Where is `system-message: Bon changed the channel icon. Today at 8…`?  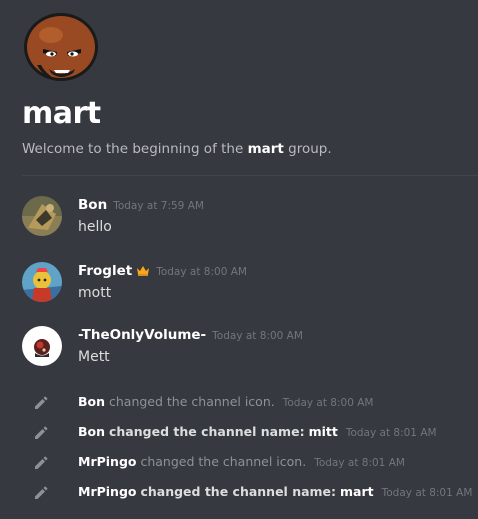 system-message: Bon changed the channel icon. Today at 8… is located at coordinates (239, 403).